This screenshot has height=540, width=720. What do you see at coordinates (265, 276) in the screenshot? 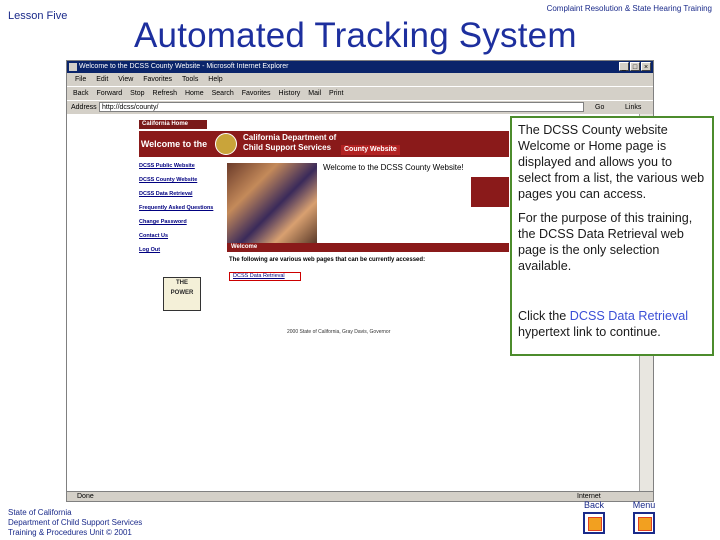
I see `dcss-data-retrieval-link: DCSS Data Retrieval` at bounding box center [265, 276].